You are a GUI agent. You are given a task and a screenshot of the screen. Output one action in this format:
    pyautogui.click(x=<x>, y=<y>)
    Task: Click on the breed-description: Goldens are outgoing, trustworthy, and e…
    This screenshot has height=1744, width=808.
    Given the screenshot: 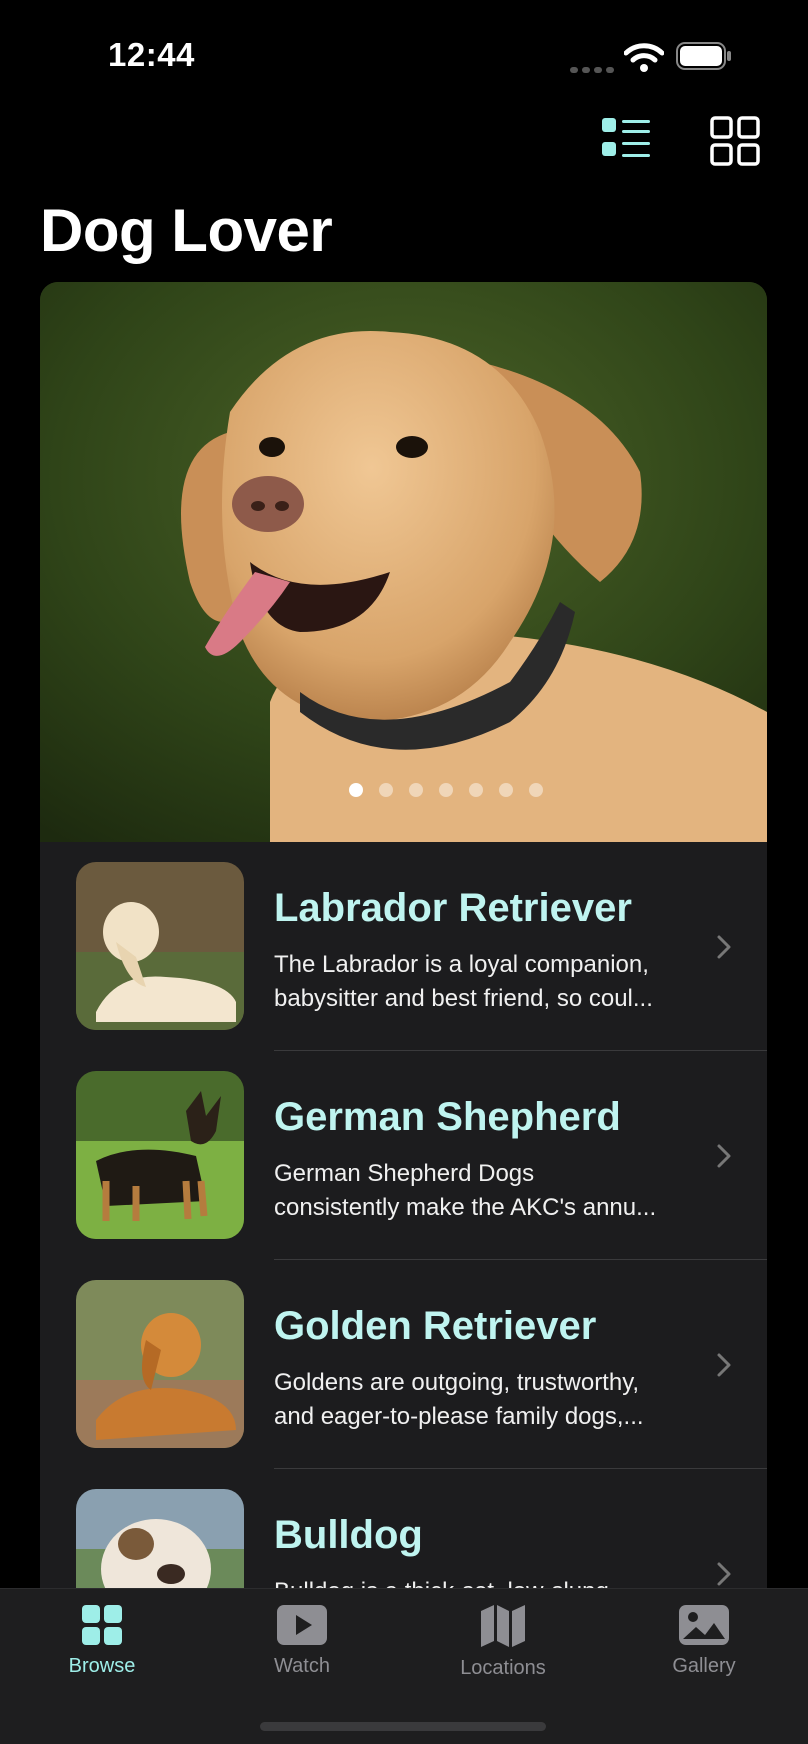 What is the action you would take?
    pyautogui.click(x=459, y=1399)
    